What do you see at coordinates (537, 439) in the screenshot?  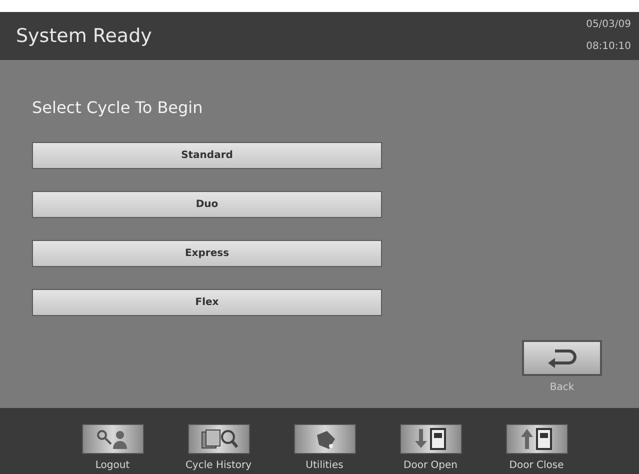 I see `door-close-button` at bounding box center [537, 439].